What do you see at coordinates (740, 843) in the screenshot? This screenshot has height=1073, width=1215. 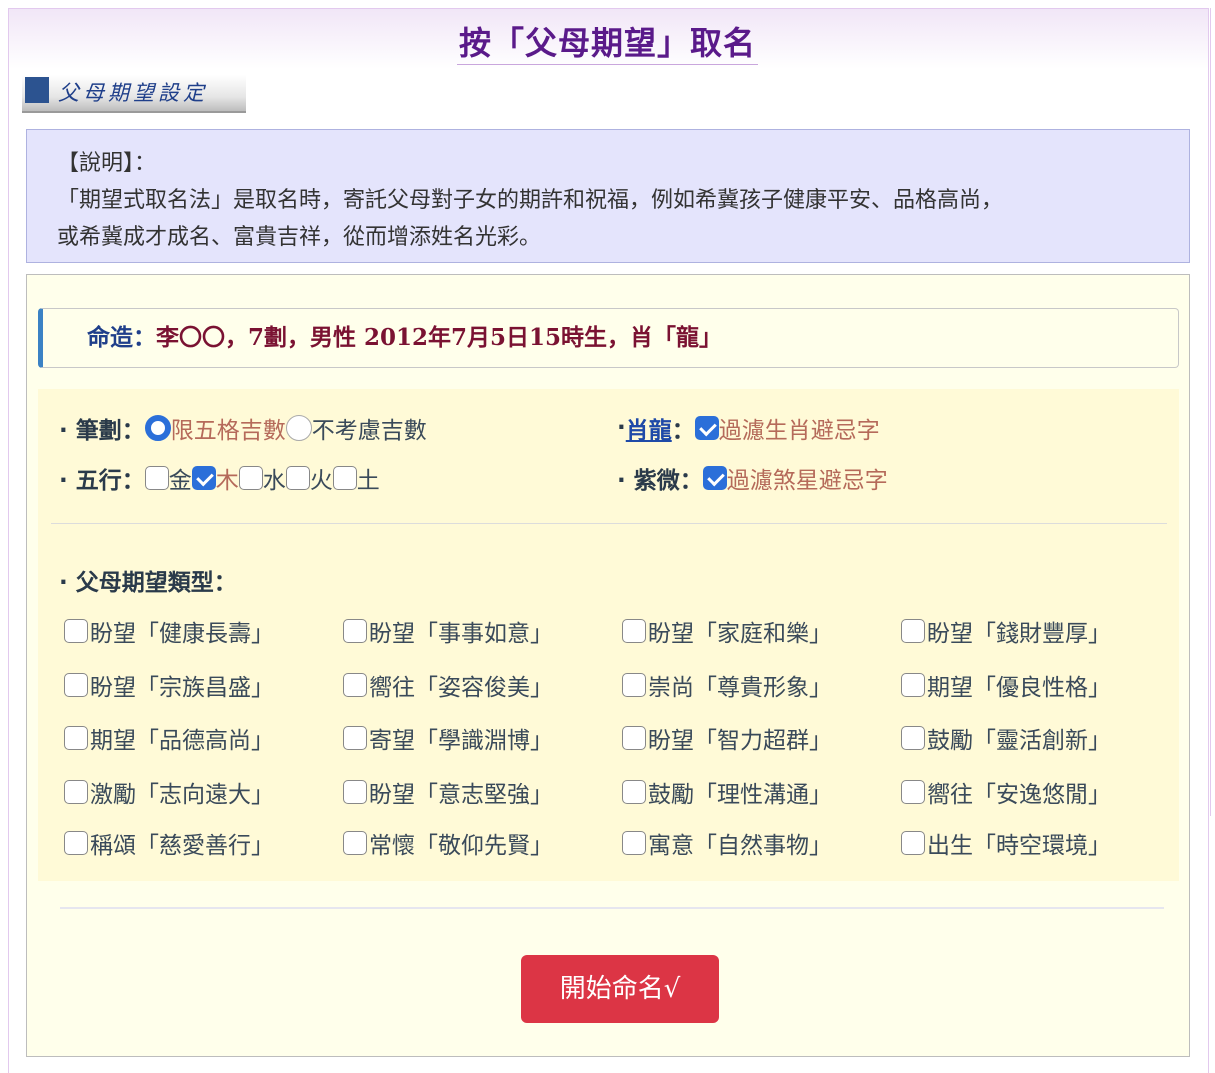 I see `type-label: 寓意「自然事物」` at bounding box center [740, 843].